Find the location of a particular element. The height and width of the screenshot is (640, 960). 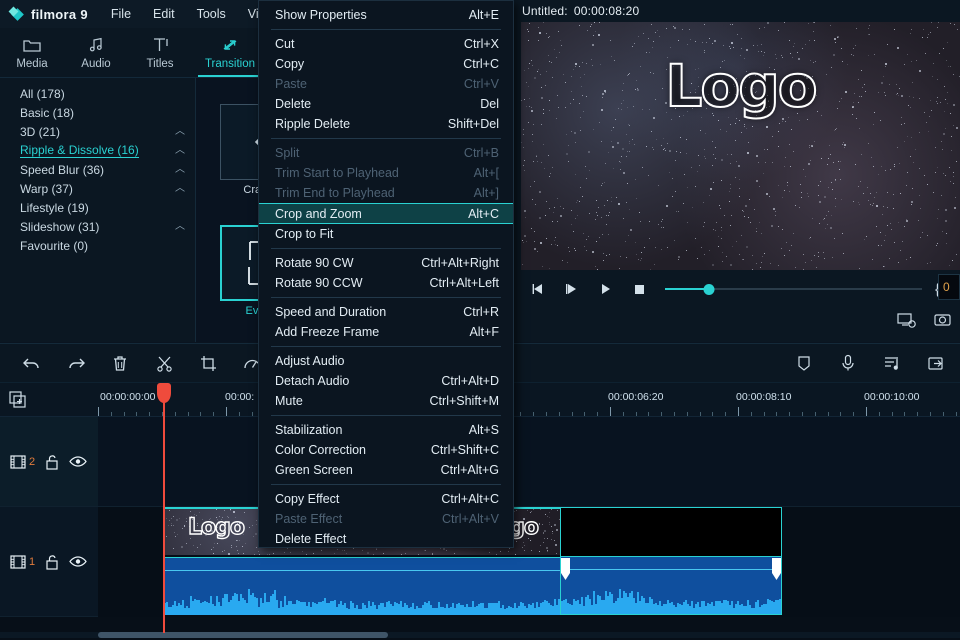

snapshot-settings-icon is located at coordinates (907, 320).